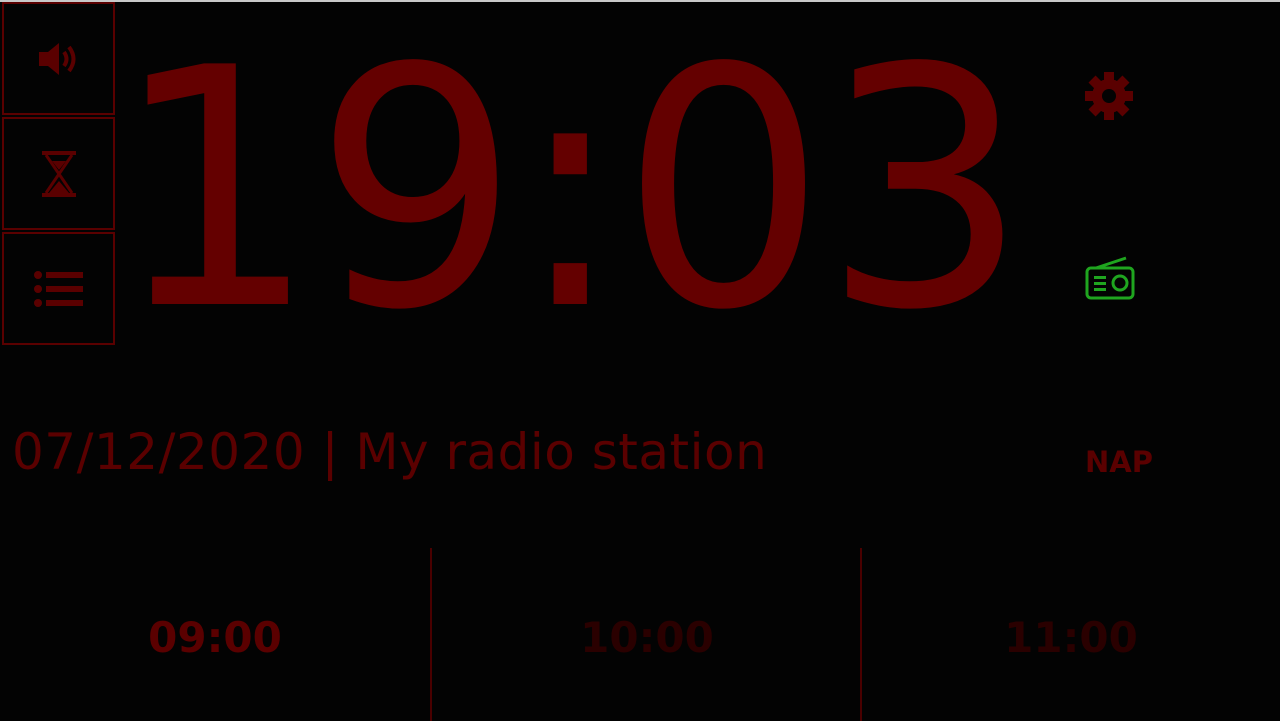 This screenshot has width=1280, height=721. I want to click on speaker-icon, so click(56, 58).